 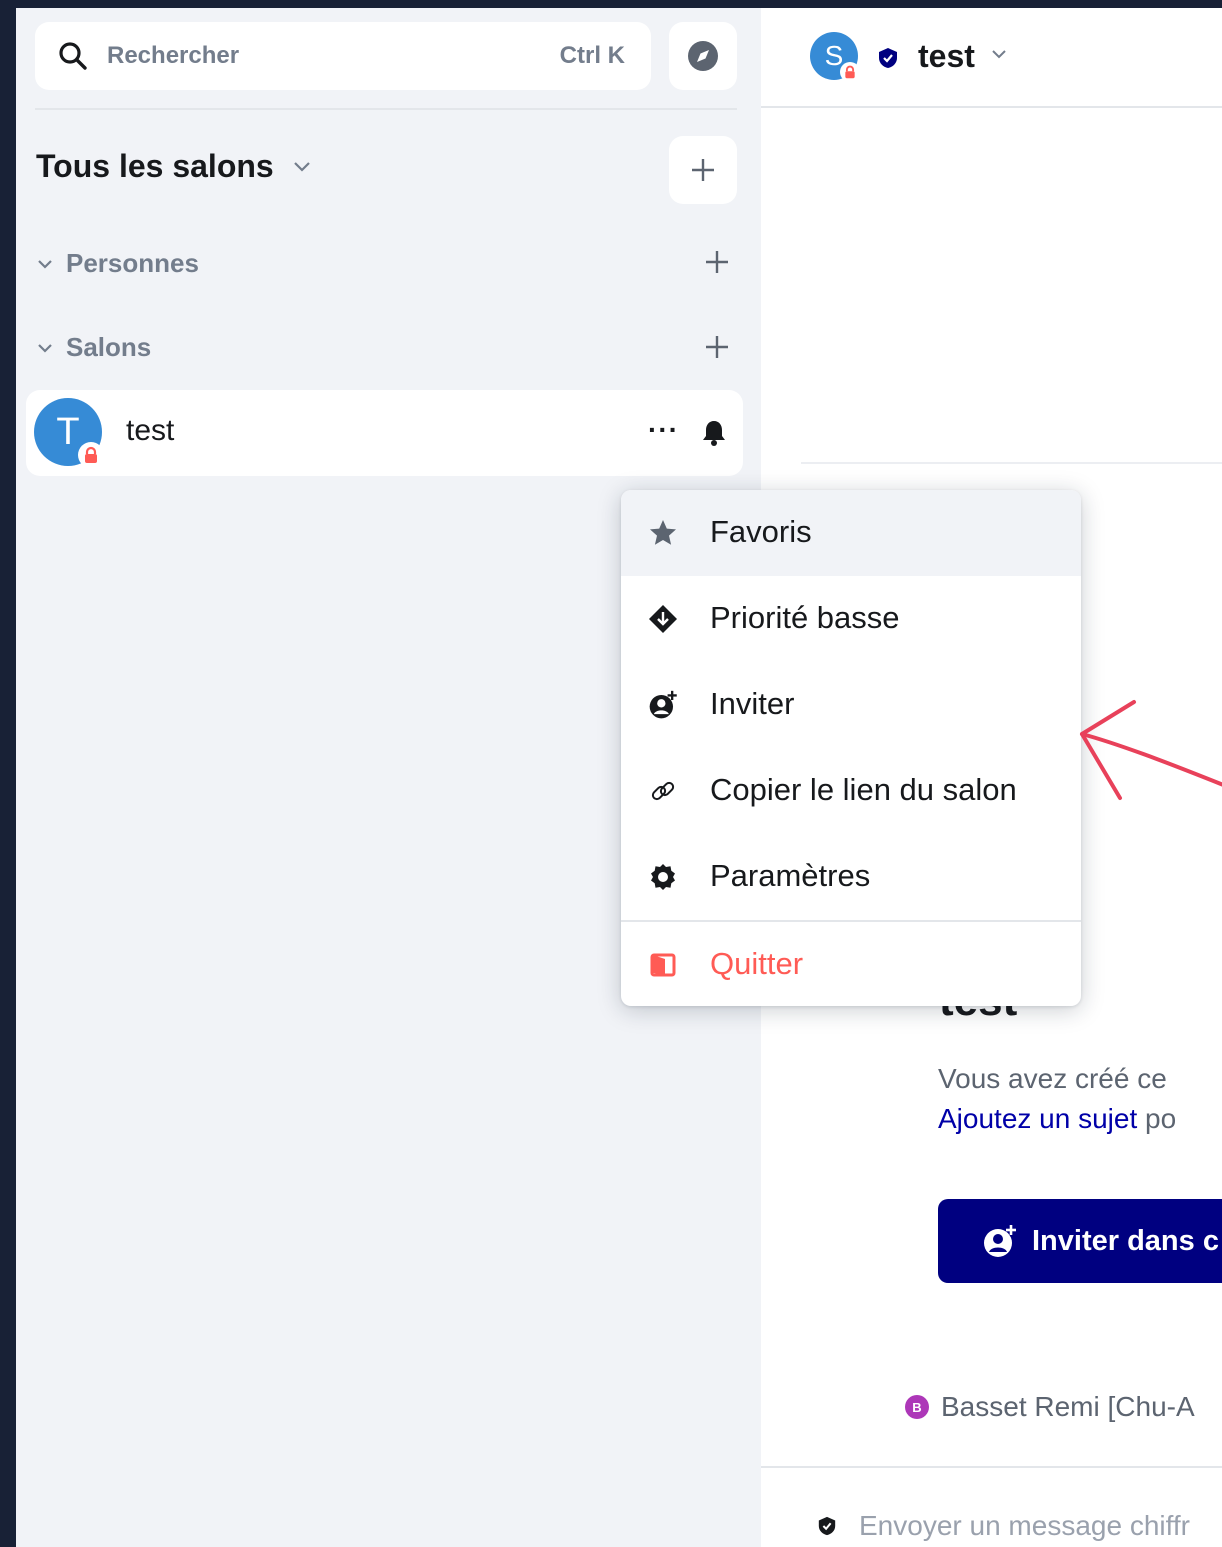 I want to click on room-filter-dropdown: Tous les salons, so click(x=174, y=166).